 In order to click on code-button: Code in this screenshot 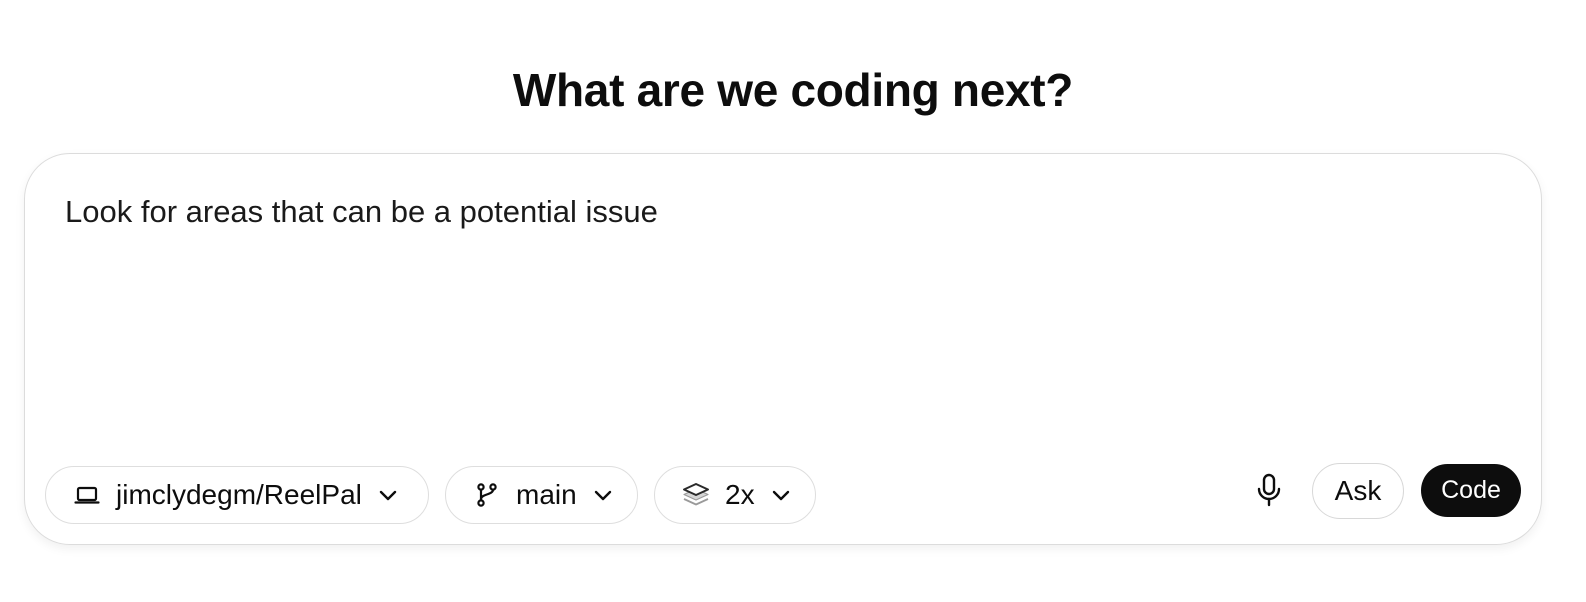, I will do `click(1471, 490)`.